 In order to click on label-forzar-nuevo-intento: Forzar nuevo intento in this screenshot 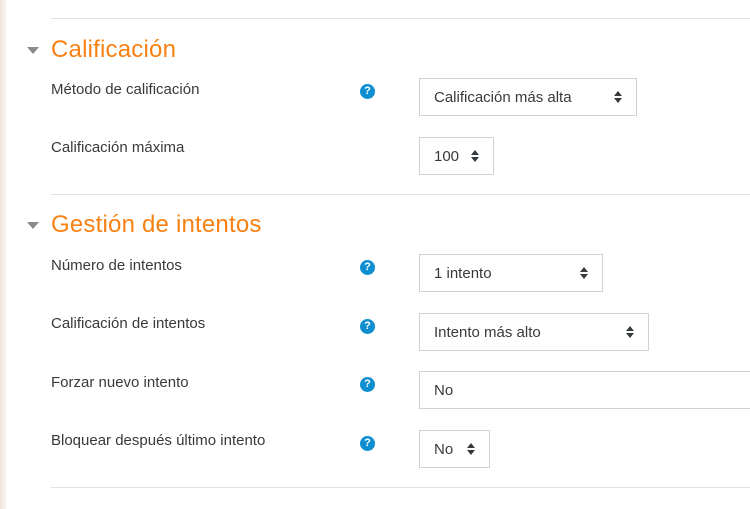, I will do `click(120, 382)`.